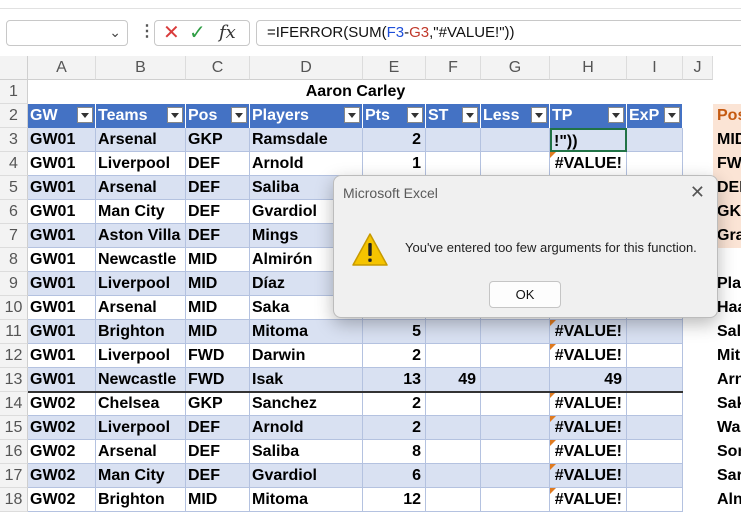 The image size is (741, 512). I want to click on header-pos: Pos, so click(218, 116).